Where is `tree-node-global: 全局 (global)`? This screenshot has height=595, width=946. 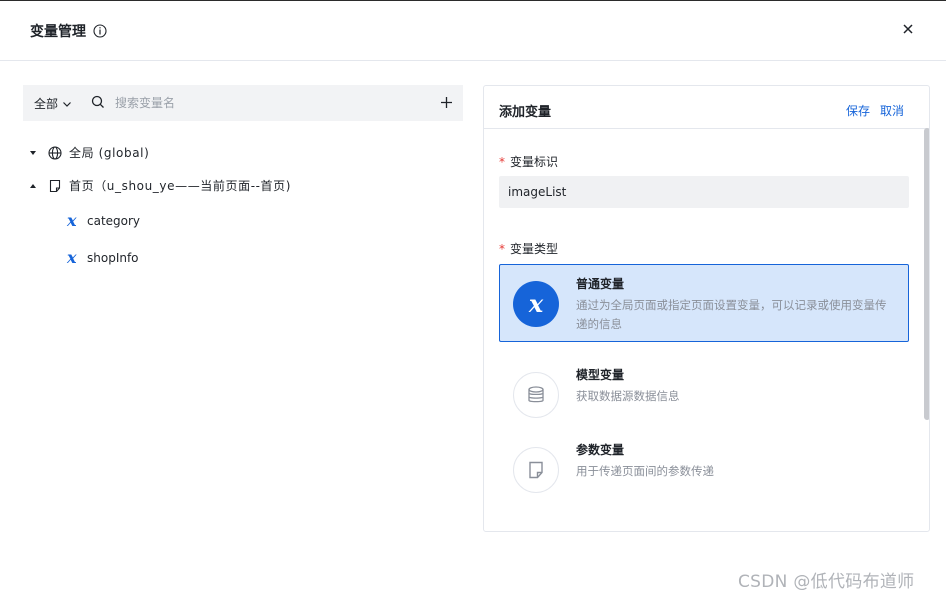 tree-node-global: 全局 (global) is located at coordinates (243, 152).